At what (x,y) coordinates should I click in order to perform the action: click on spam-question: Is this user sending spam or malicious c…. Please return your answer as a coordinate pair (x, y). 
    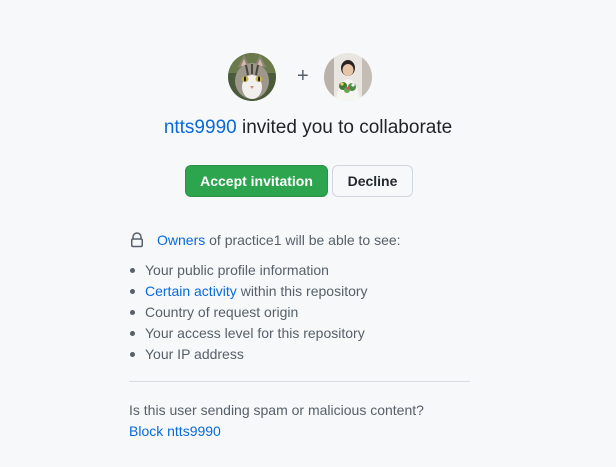
    Looking at the image, I should click on (276, 410).